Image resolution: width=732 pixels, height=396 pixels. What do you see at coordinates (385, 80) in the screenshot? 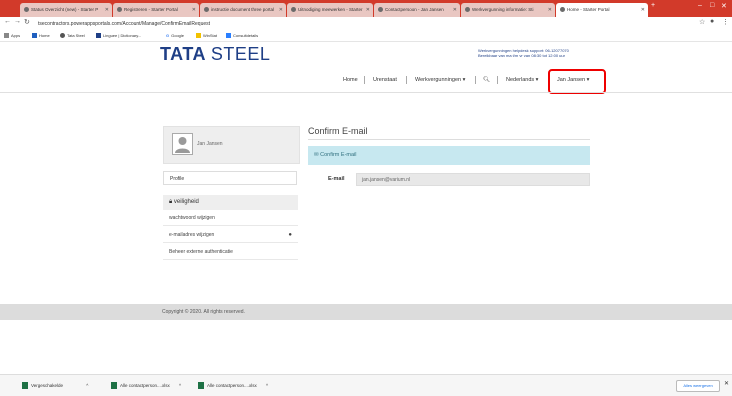
I see `nav-urenstaat: Urenstaat` at bounding box center [385, 80].